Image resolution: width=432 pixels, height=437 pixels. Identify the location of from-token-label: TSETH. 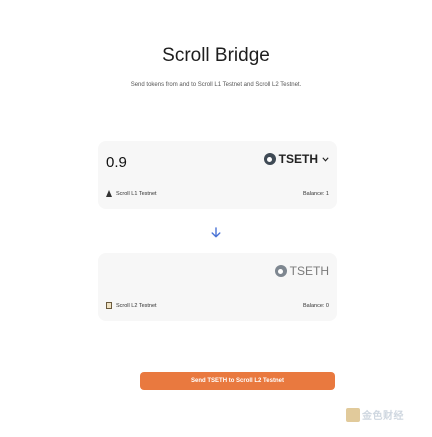
(298, 159).